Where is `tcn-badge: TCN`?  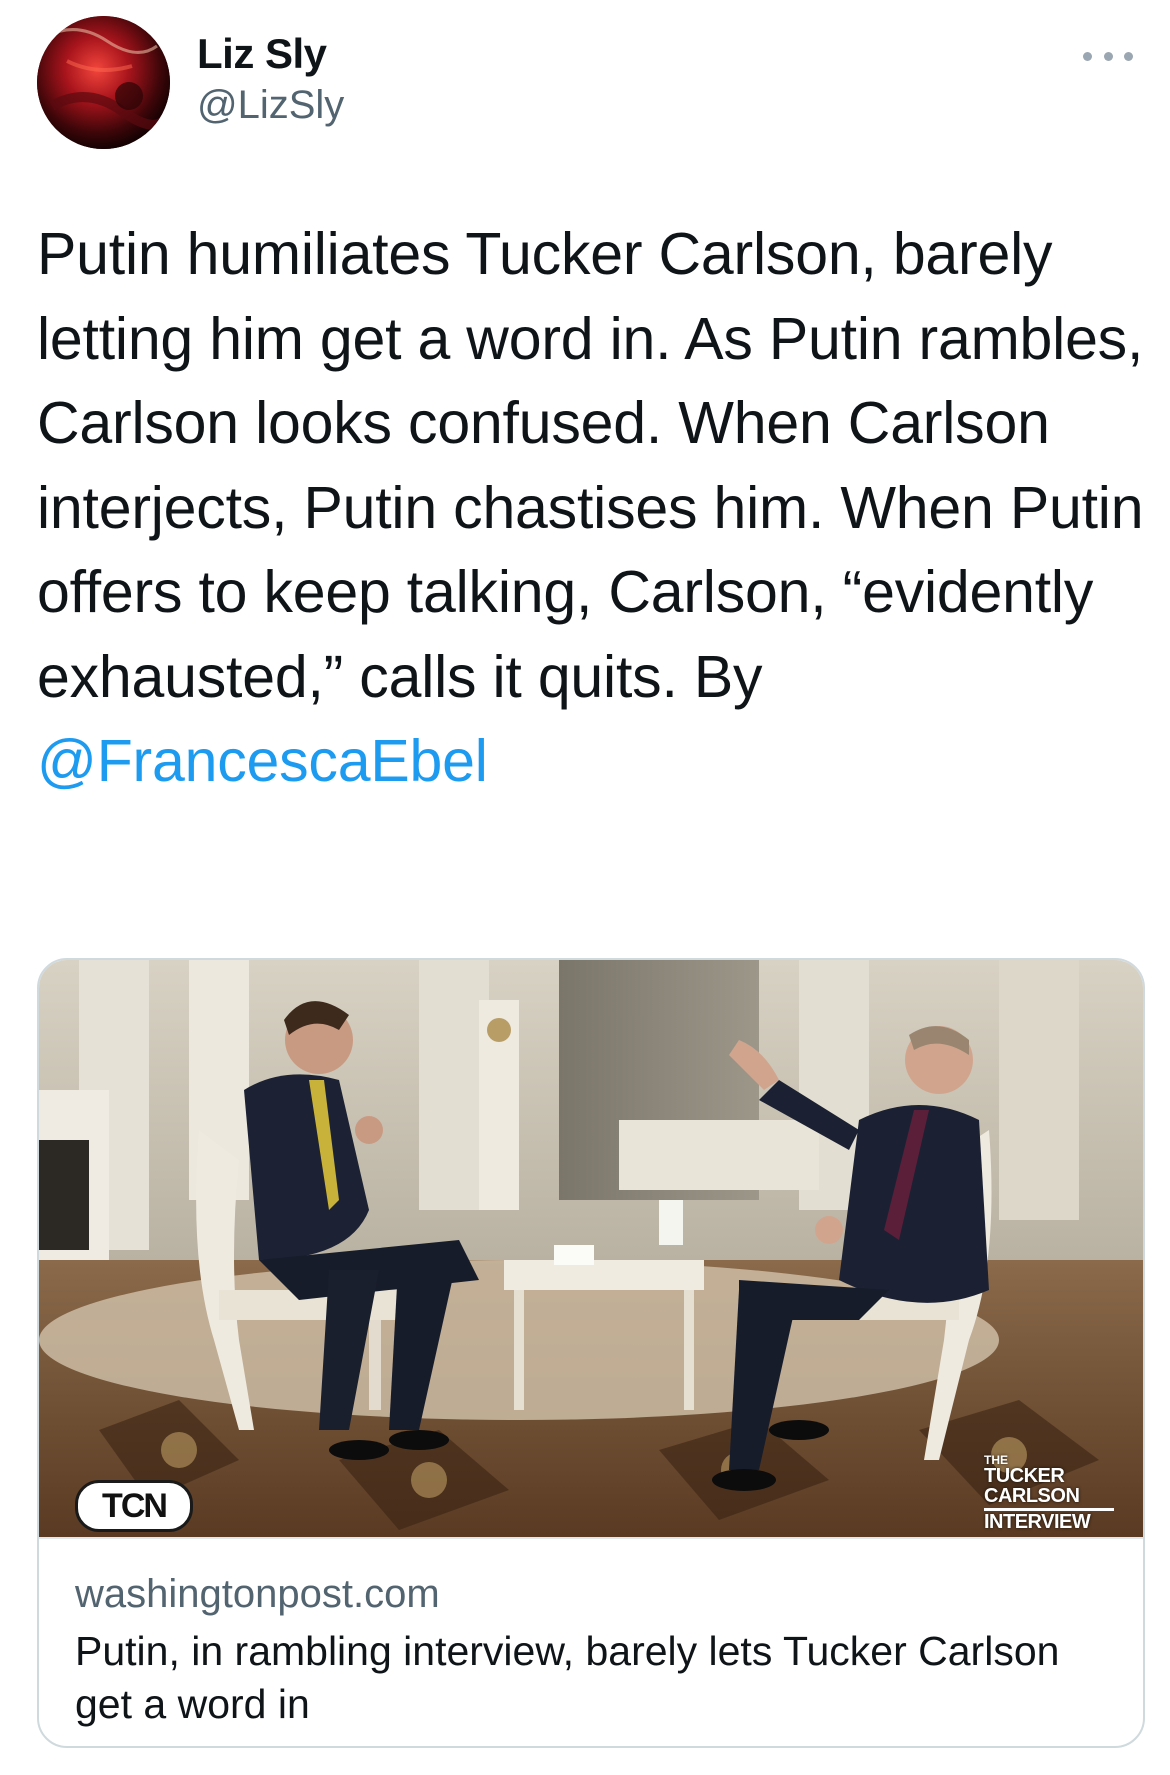
tcn-badge: TCN is located at coordinates (134, 1506).